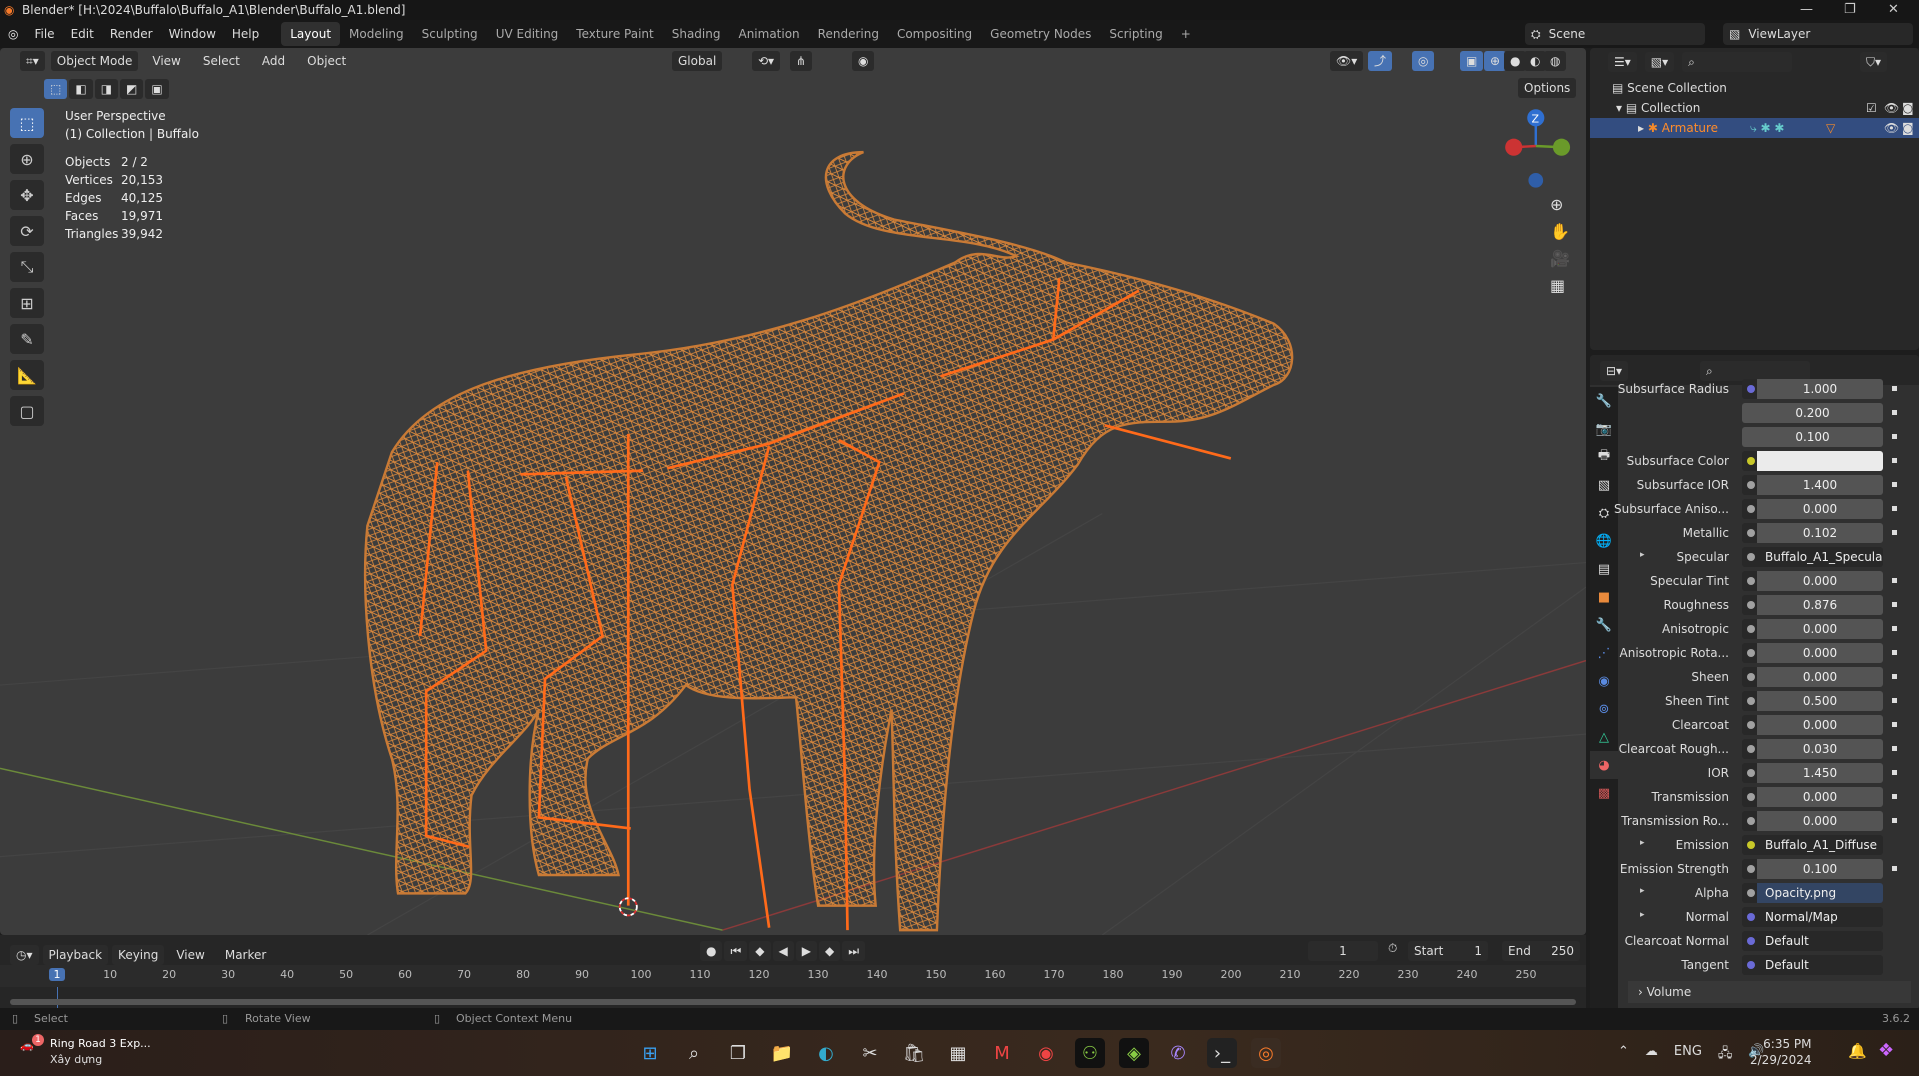  Describe the element at coordinates (245, 34) in the screenshot. I see `menu-help: Help` at that location.